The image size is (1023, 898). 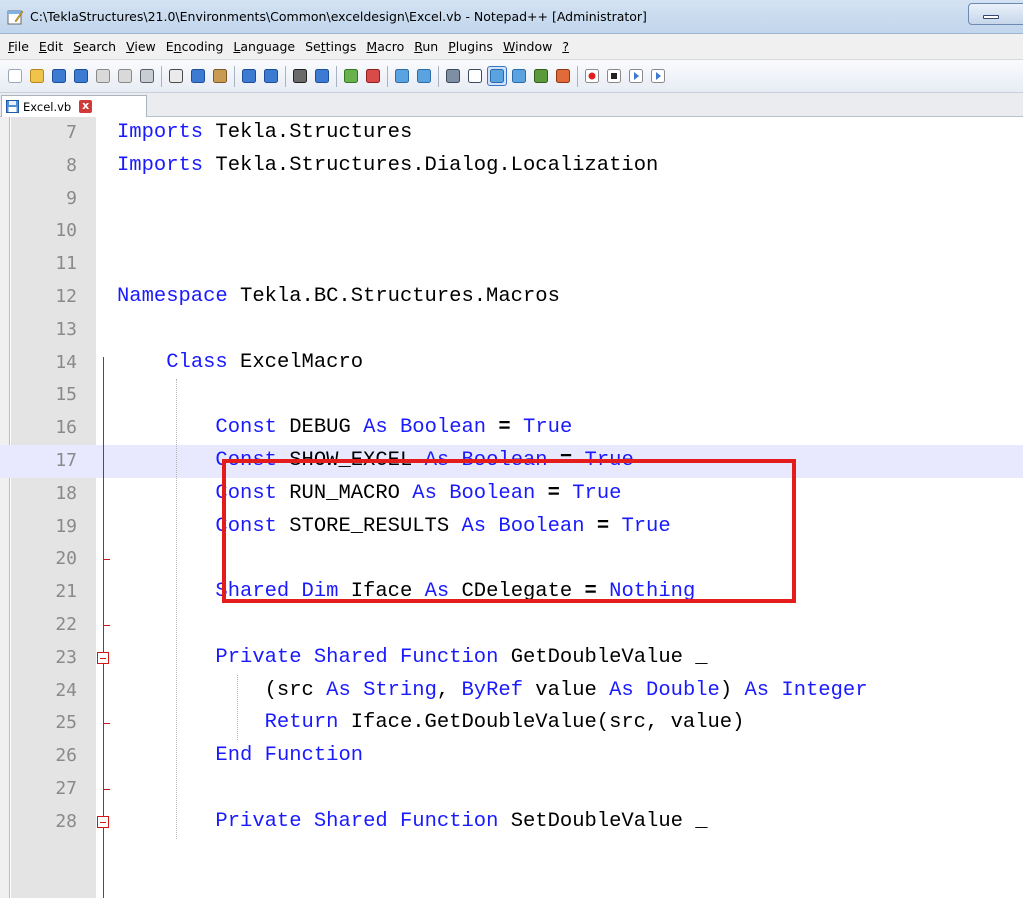 What do you see at coordinates (271, 76) in the screenshot?
I see `redo-icon` at bounding box center [271, 76].